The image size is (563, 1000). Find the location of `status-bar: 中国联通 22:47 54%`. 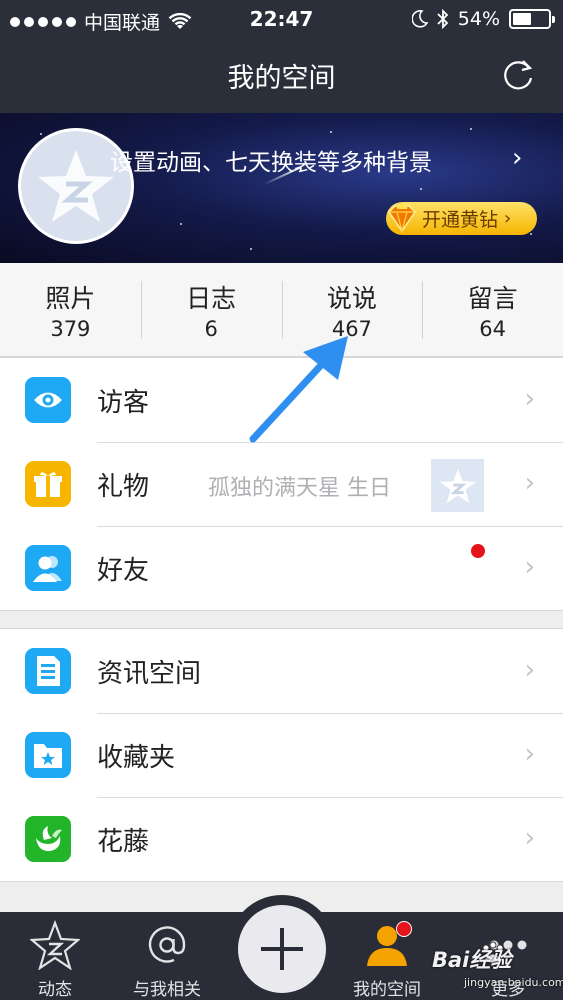

status-bar: 中国联通 22:47 54% is located at coordinates (281, 19).